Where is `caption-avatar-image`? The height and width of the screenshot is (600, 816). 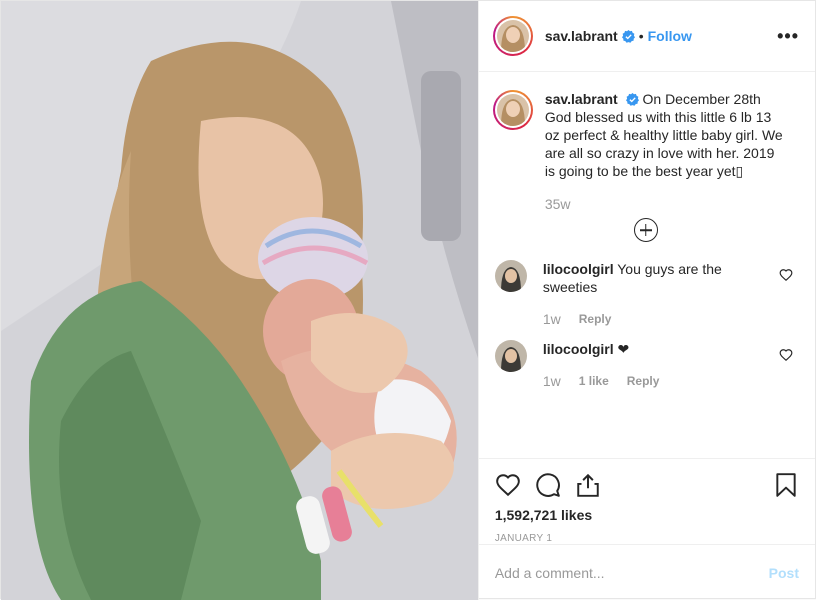
caption-avatar-image is located at coordinates (512, 110).